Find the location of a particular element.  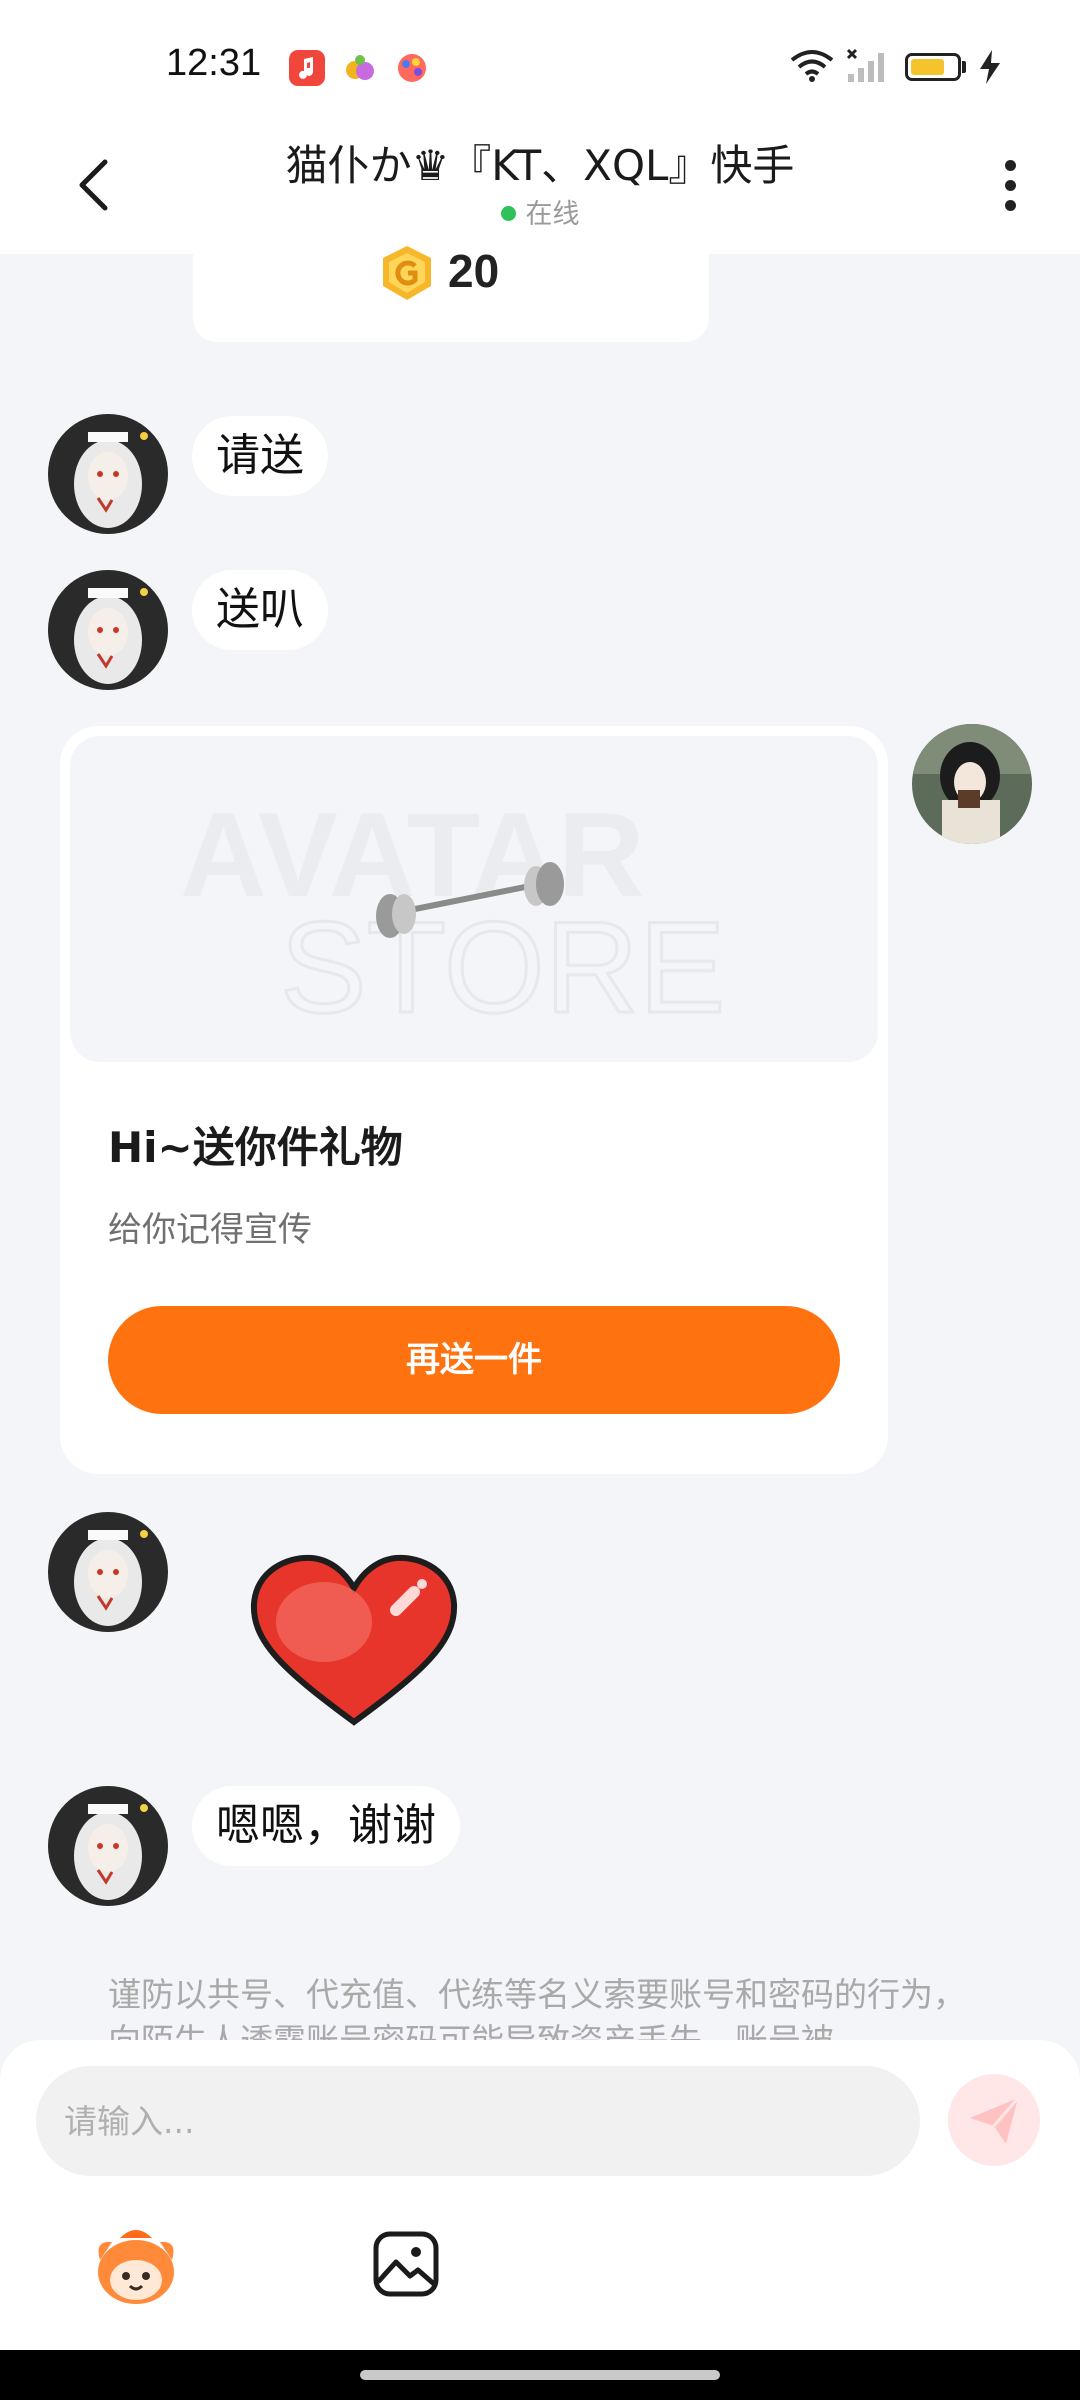

gift-subtitle: 给你记得宣传 is located at coordinates (210, 1230).